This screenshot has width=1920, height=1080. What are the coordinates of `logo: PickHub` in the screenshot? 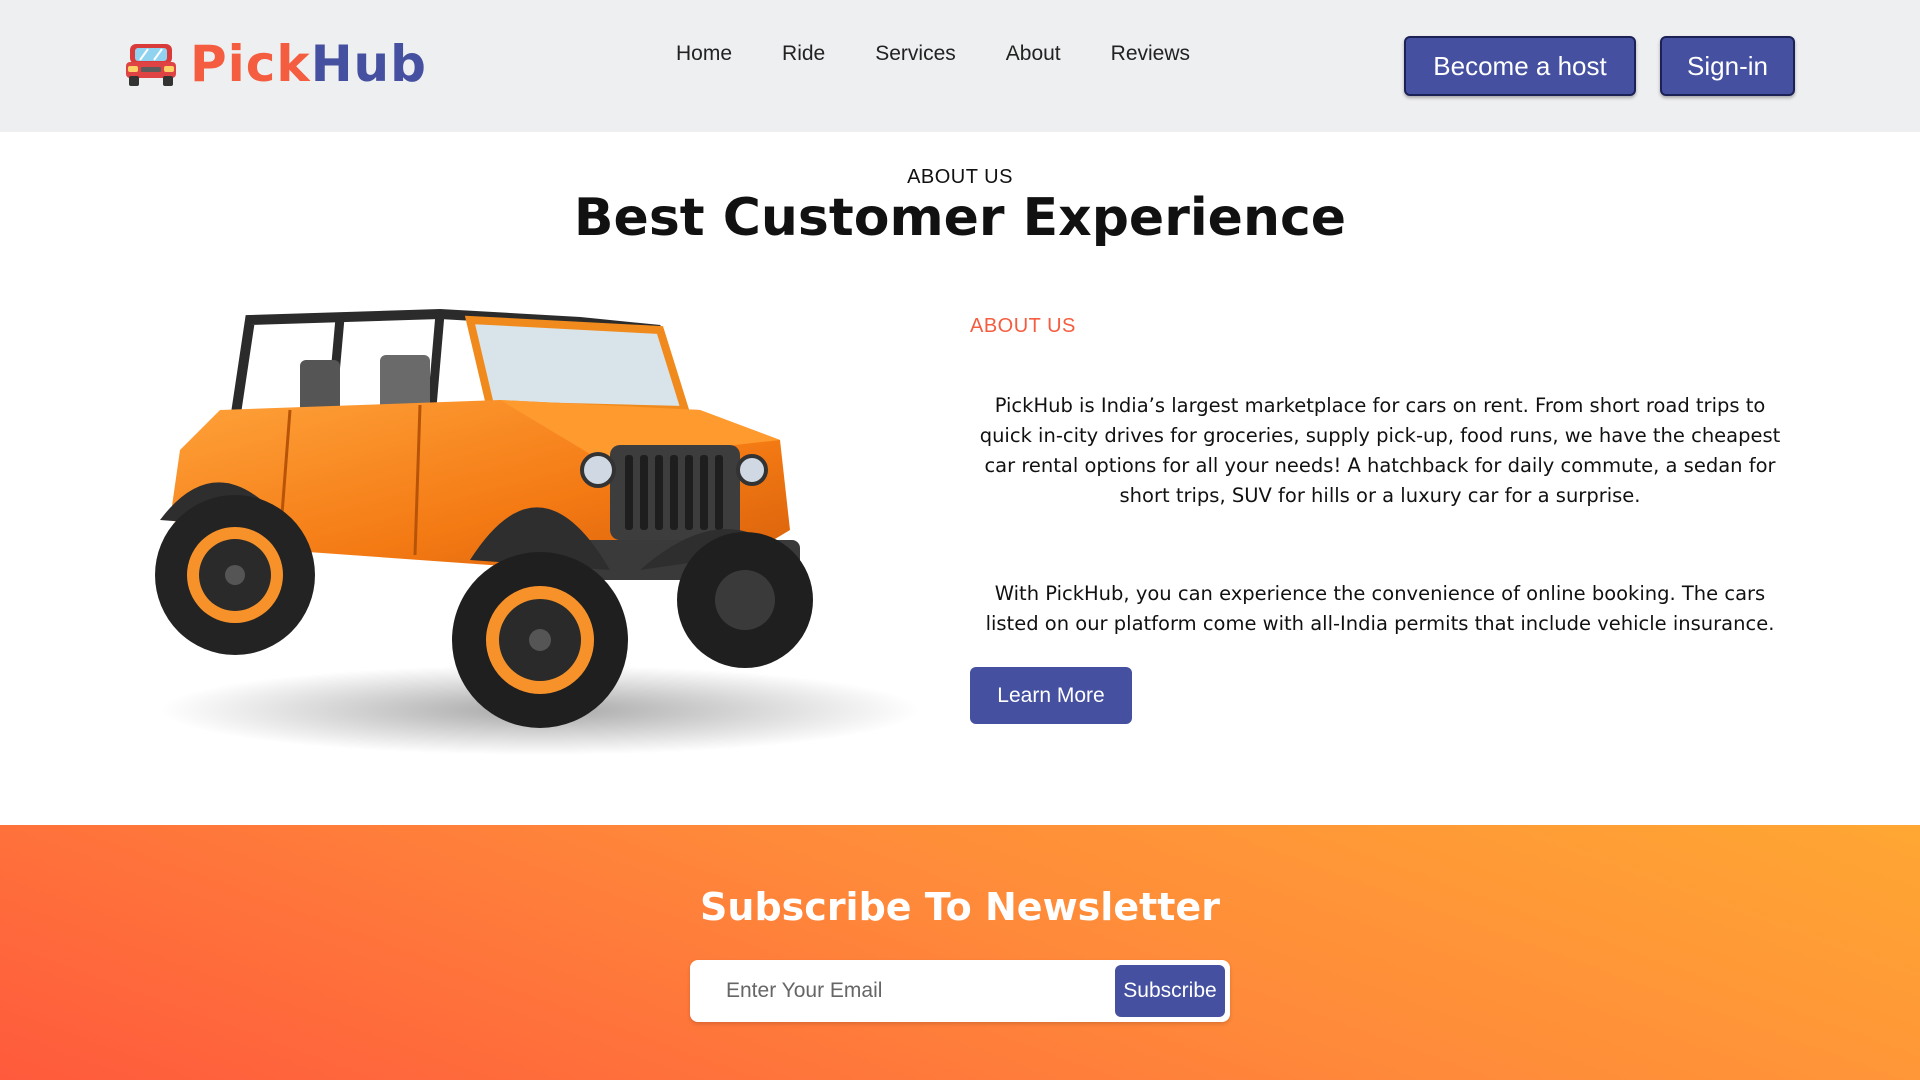 It's located at (275, 64).